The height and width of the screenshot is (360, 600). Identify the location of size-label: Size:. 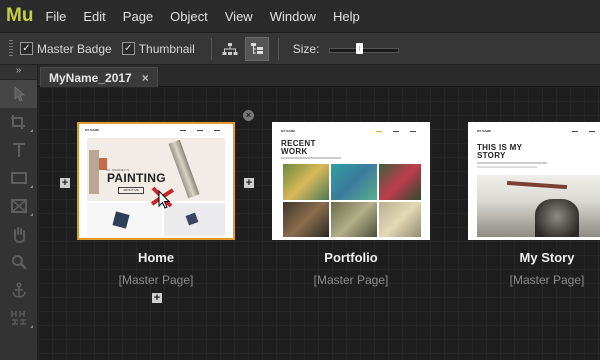
(306, 48).